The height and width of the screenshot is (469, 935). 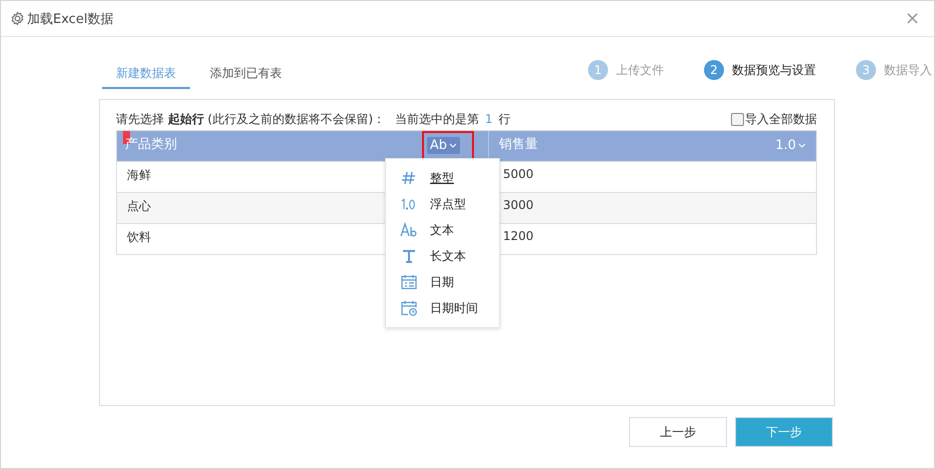 I want to click on calendar-clock-icon, so click(x=409, y=308).